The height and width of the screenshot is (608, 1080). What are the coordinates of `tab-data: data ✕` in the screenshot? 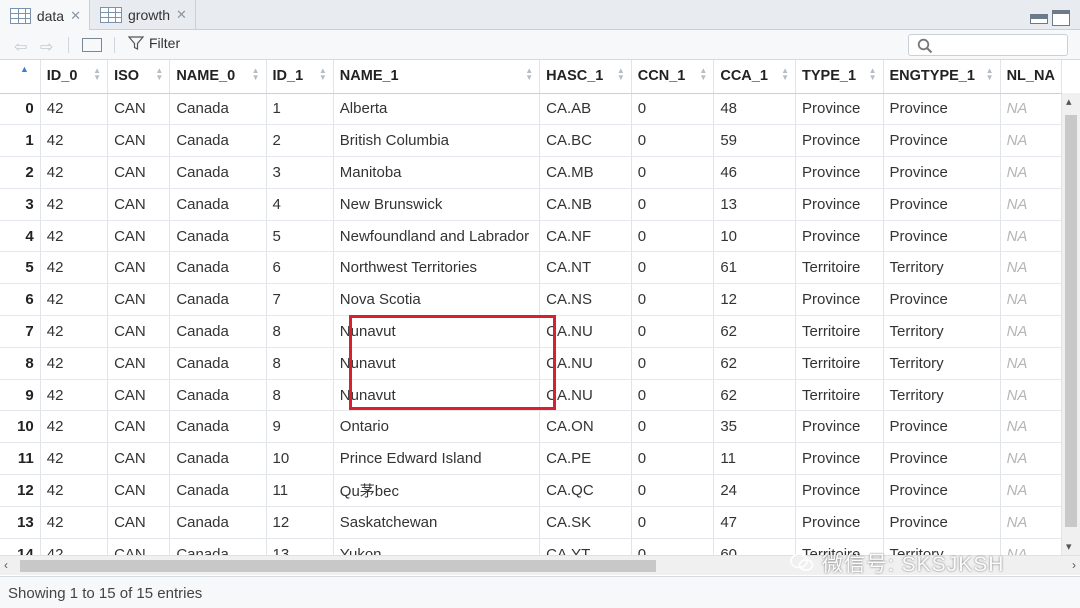 It's located at (45, 15).